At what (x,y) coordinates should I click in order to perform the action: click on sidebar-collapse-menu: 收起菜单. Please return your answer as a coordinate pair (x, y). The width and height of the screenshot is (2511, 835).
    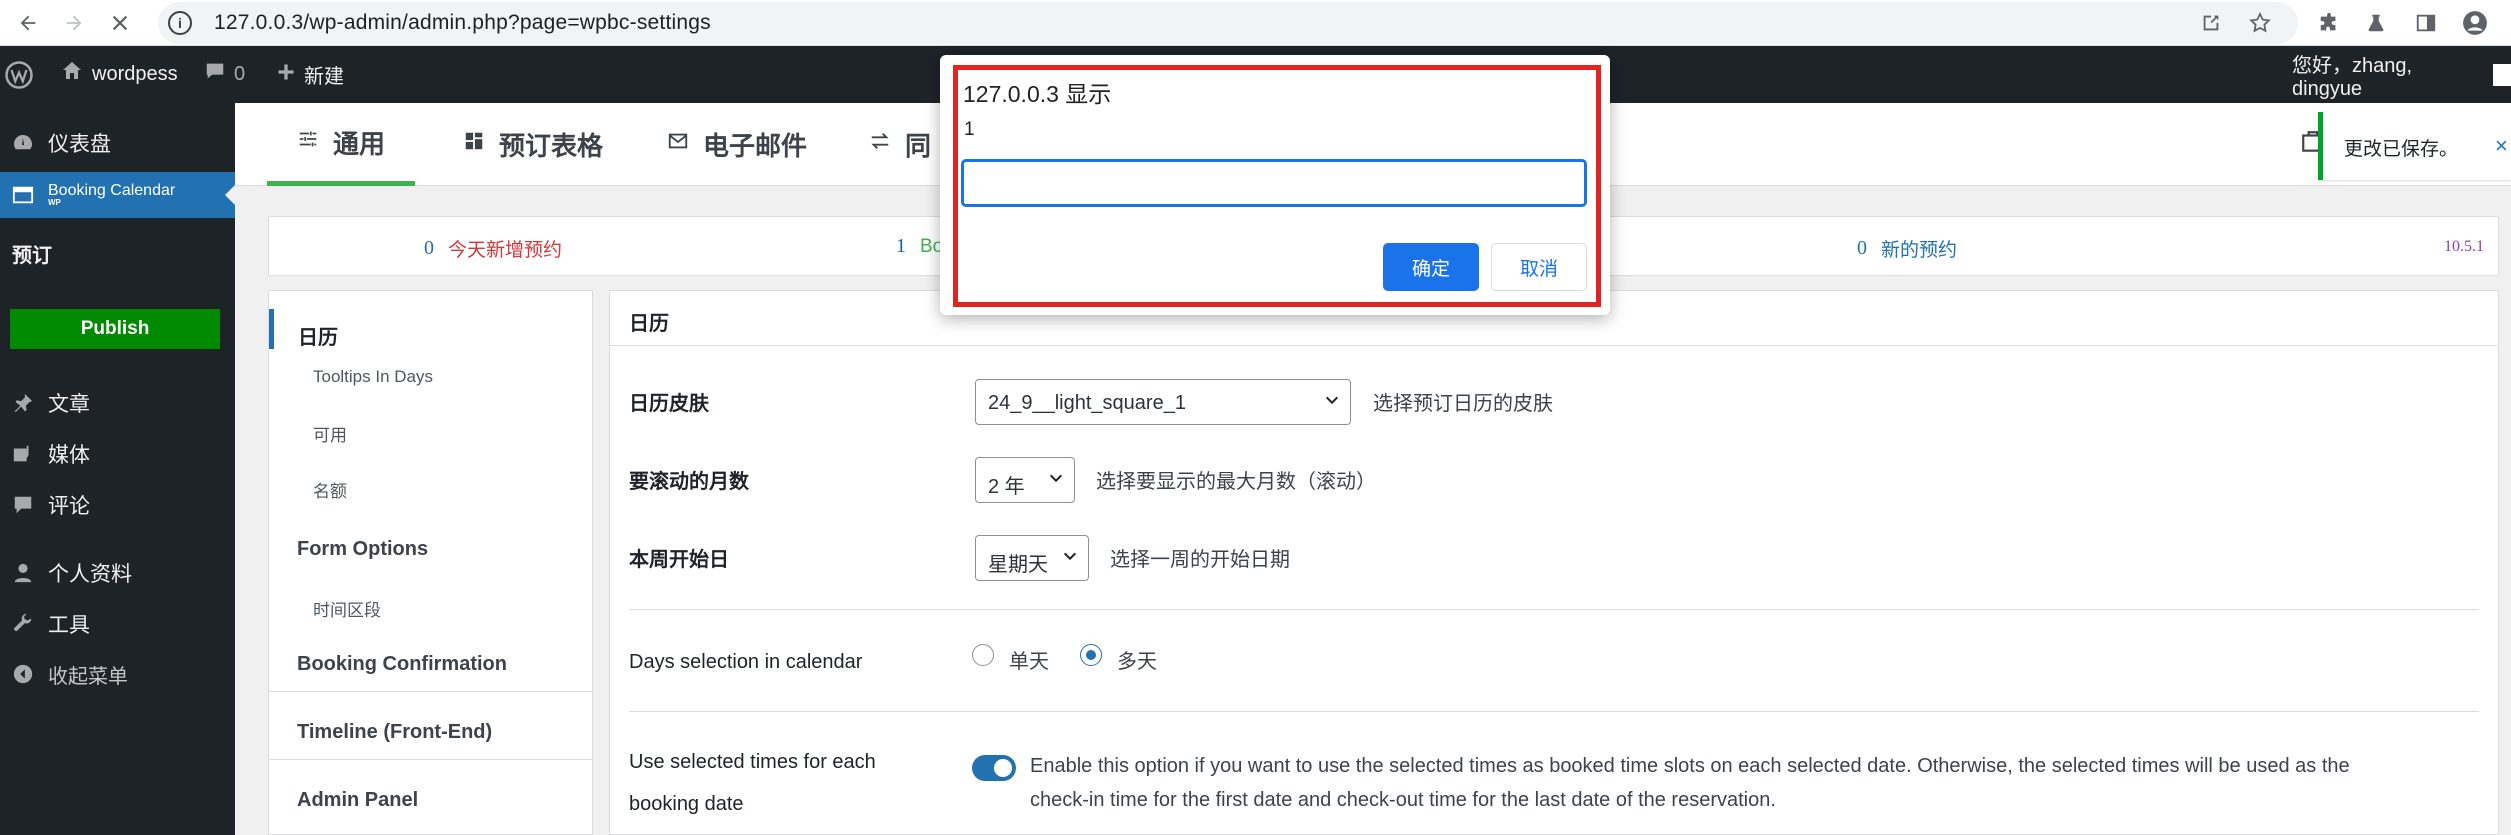
    Looking at the image, I should click on (117, 674).